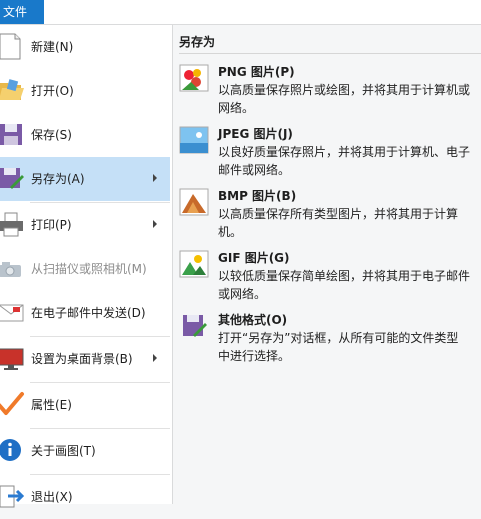 The image size is (481, 519). What do you see at coordinates (240, 12) in the screenshot?
I see `ribbon-top-bar: 文件` at bounding box center [240, 12].